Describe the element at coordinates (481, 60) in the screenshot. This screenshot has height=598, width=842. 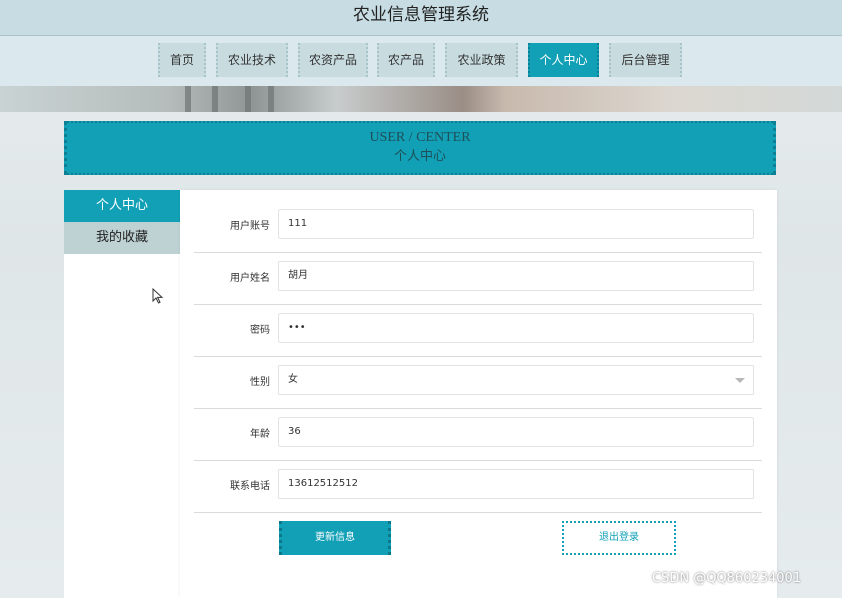
I see `nav-item-agri-policy: 农业政策` at that location.